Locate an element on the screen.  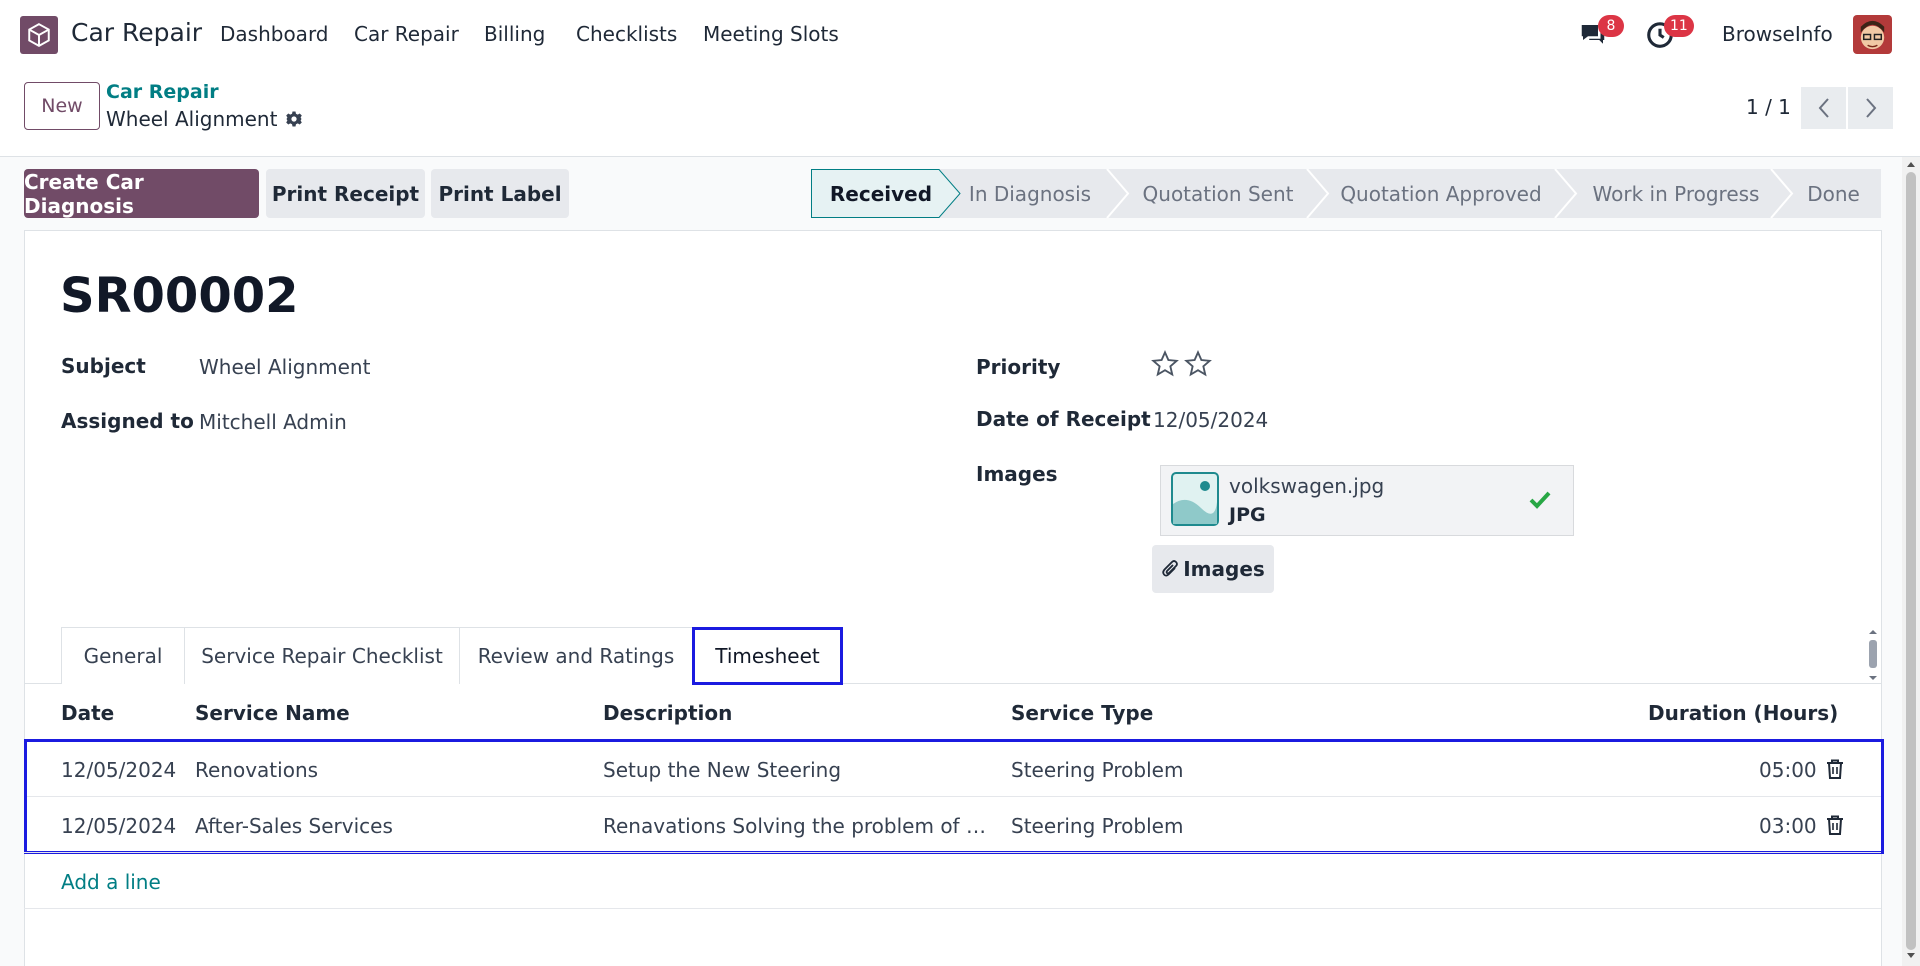
table-footer-divider is located at coordinates (952, 908).